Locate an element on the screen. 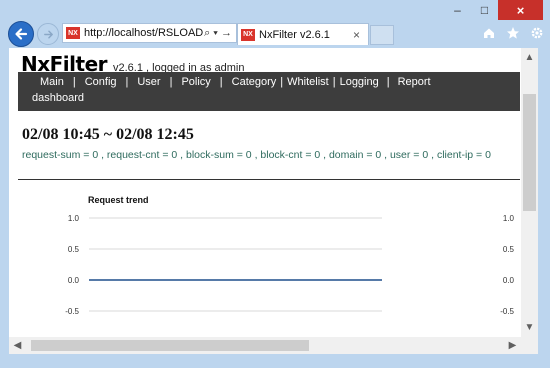  star-icon is located at coordinates (513, 33).